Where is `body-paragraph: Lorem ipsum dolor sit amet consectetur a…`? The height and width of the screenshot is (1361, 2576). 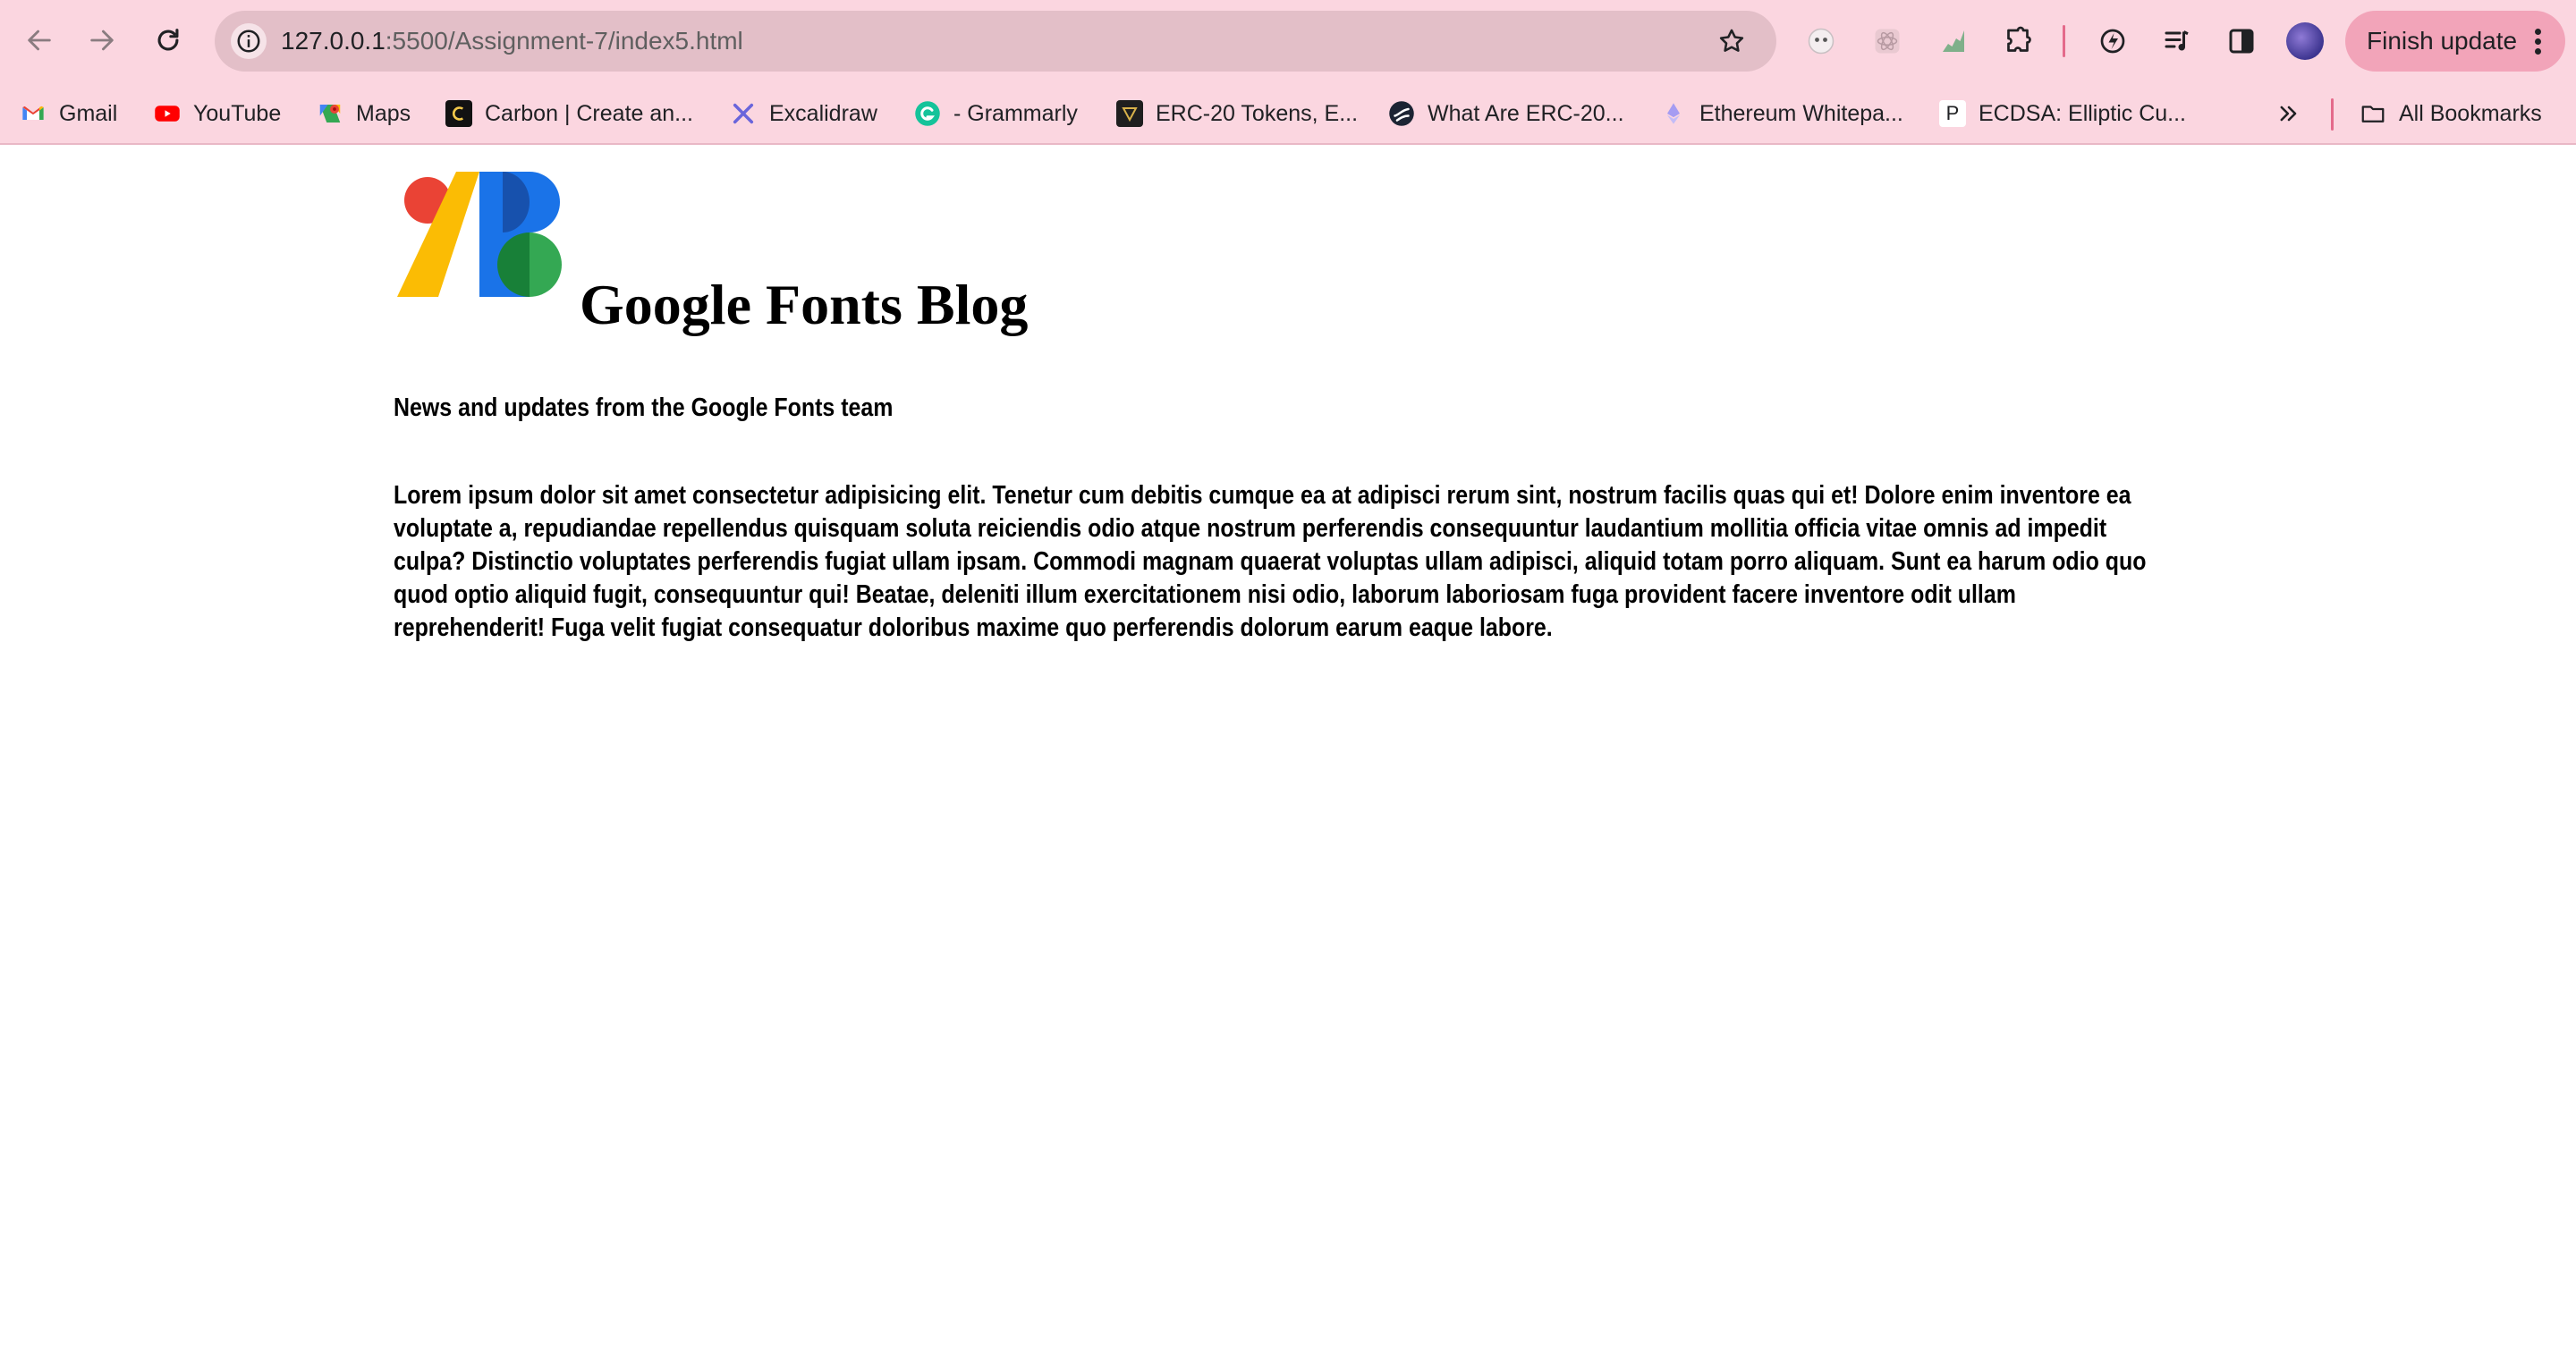 body-paragraph: Lorem ipsum dolor sit amet consectetur a… is located at coordinates (1270, 561).